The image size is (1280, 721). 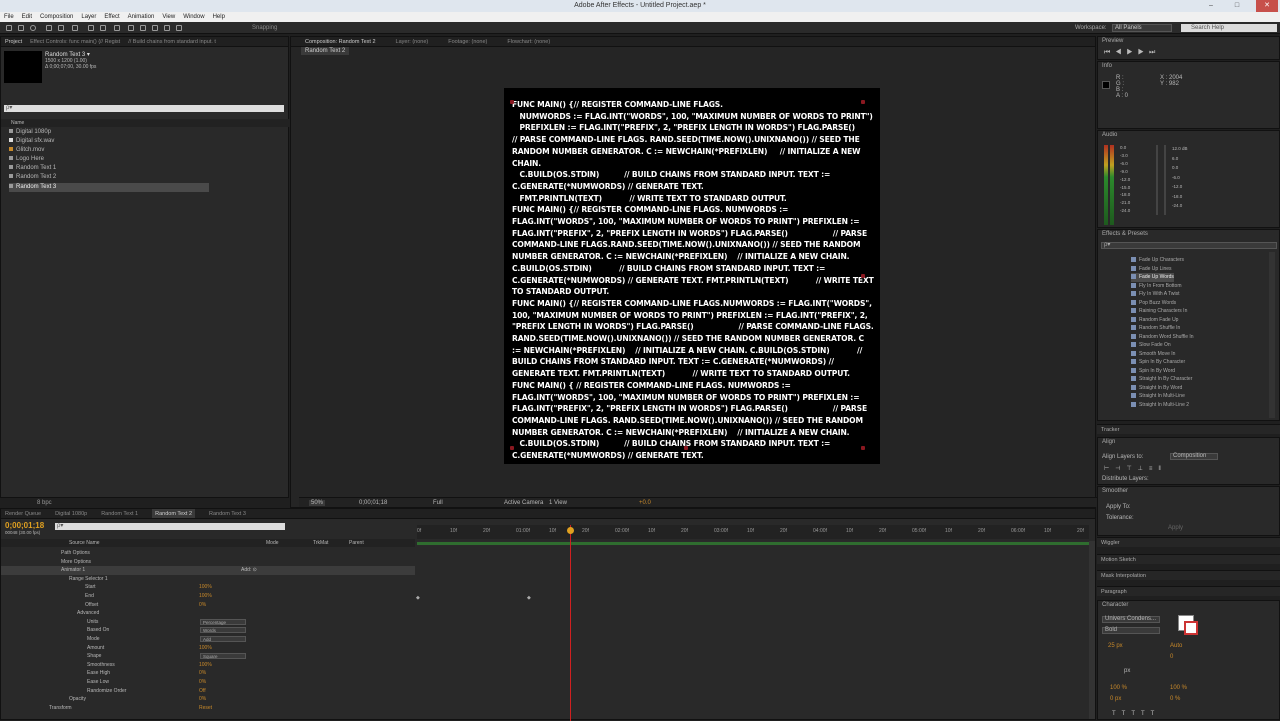 What do you see at coordinates (528, 41) in the screenshot?
I see `tab-flowchart: Flowchart: (none)` at bounding box center [528, 41].